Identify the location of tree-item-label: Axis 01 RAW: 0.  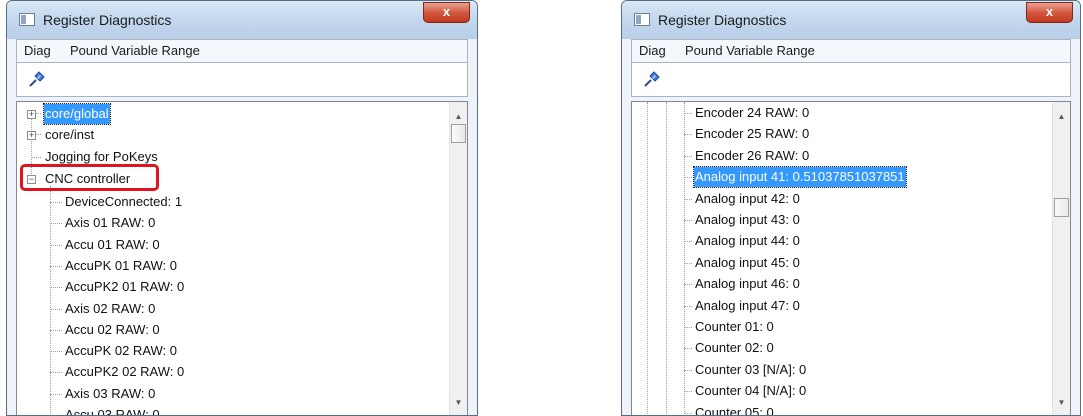
(110, 223).